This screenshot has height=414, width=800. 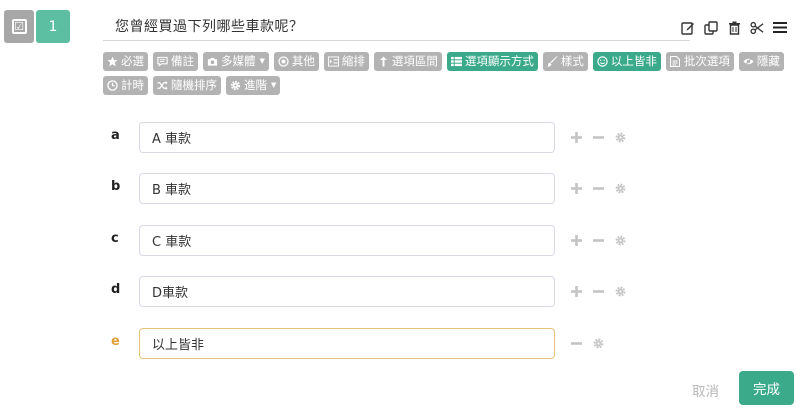 I want to click on option-row: b B 車款, so click(x=400, y=188).